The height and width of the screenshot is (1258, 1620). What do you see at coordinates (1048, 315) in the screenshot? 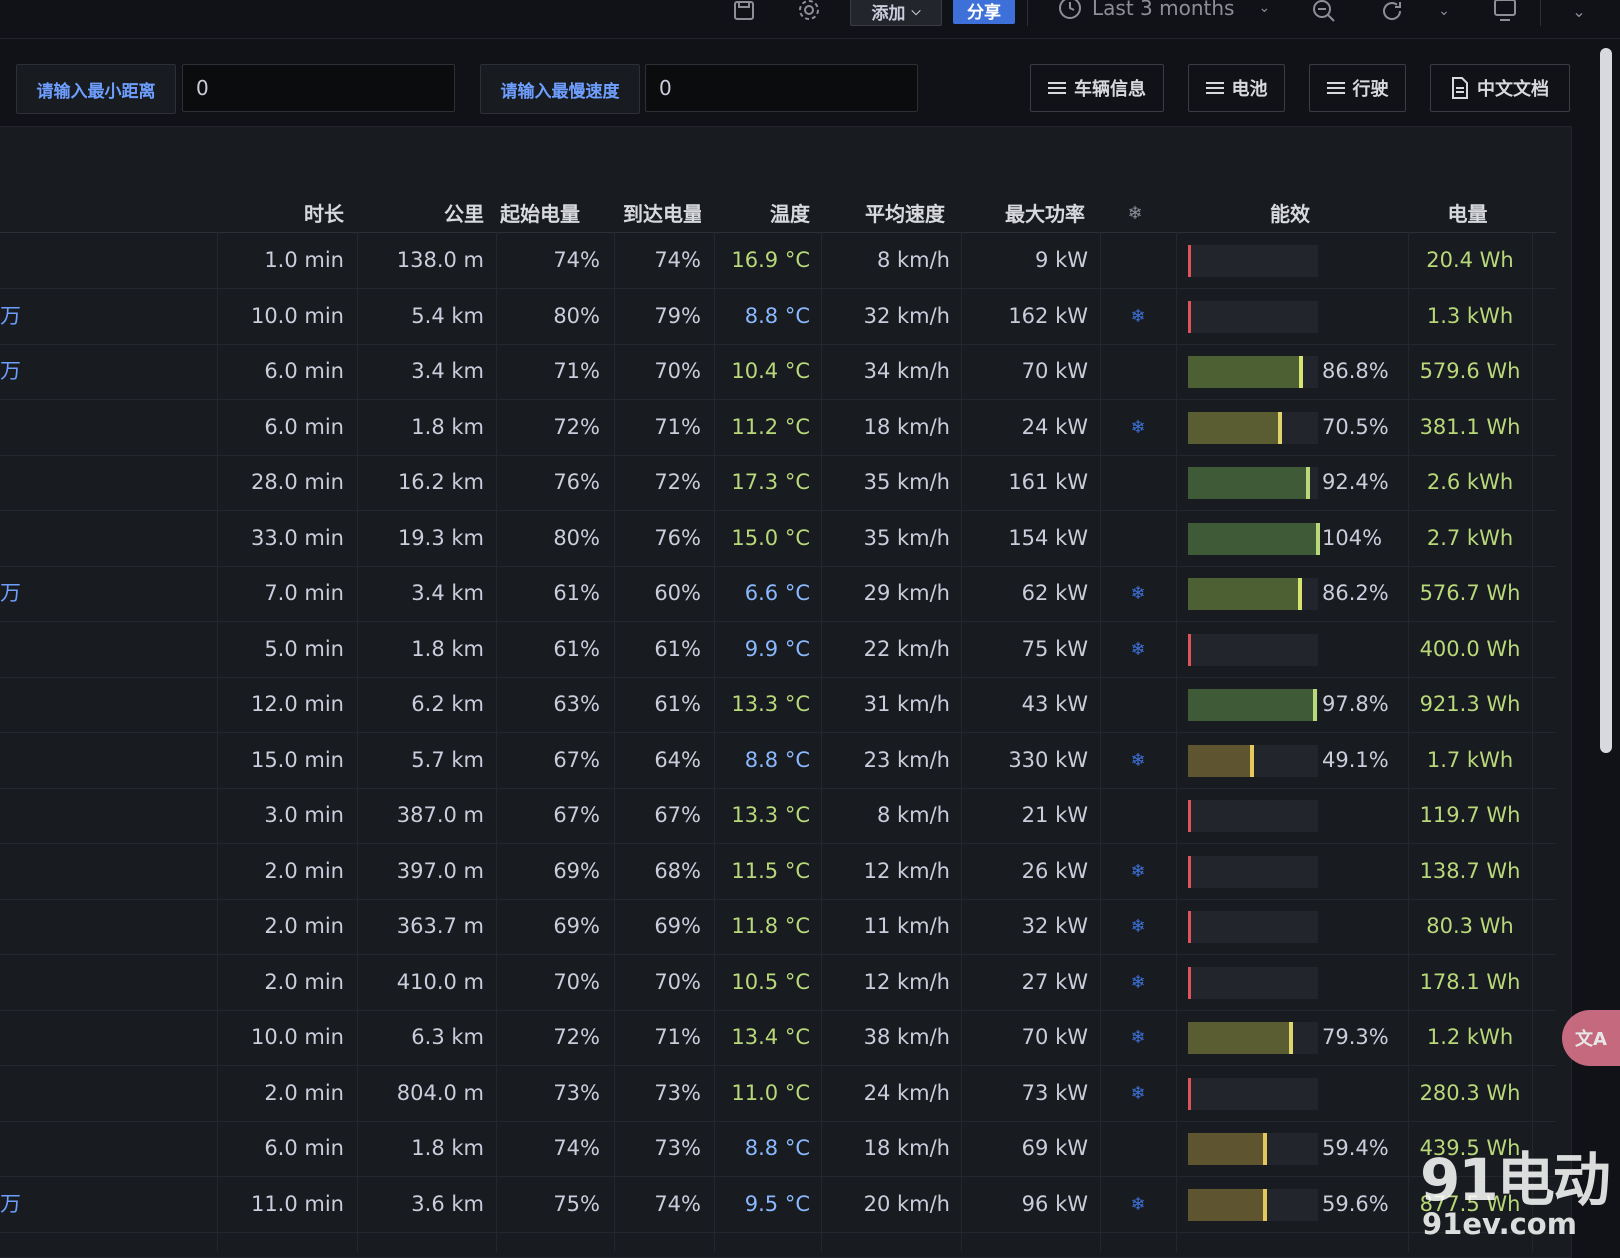
I see `max-power-cell: 162 kW` at bounding box center [1048, 315].